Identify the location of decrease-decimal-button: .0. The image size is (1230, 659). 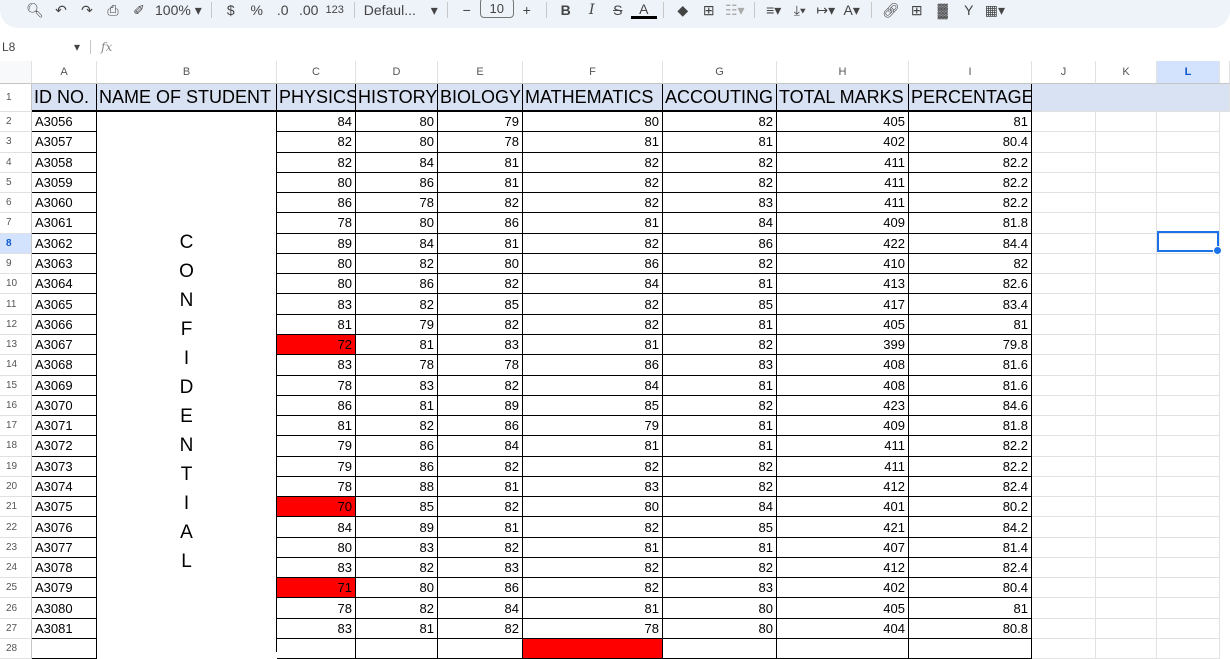
(283, 10).